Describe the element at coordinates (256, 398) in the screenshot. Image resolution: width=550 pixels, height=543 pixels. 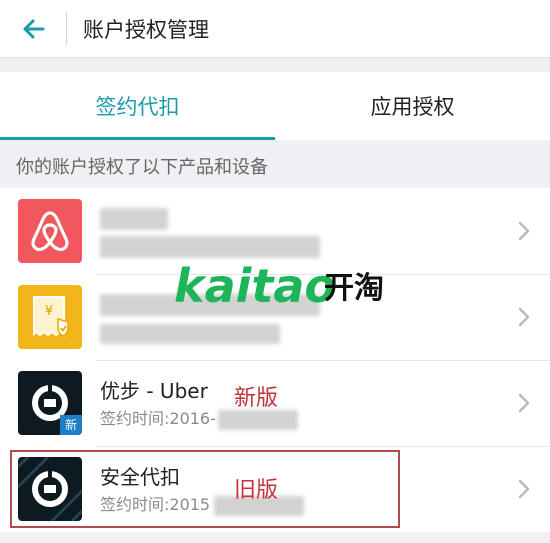
I see `version-tag-new: 新版` at that location.